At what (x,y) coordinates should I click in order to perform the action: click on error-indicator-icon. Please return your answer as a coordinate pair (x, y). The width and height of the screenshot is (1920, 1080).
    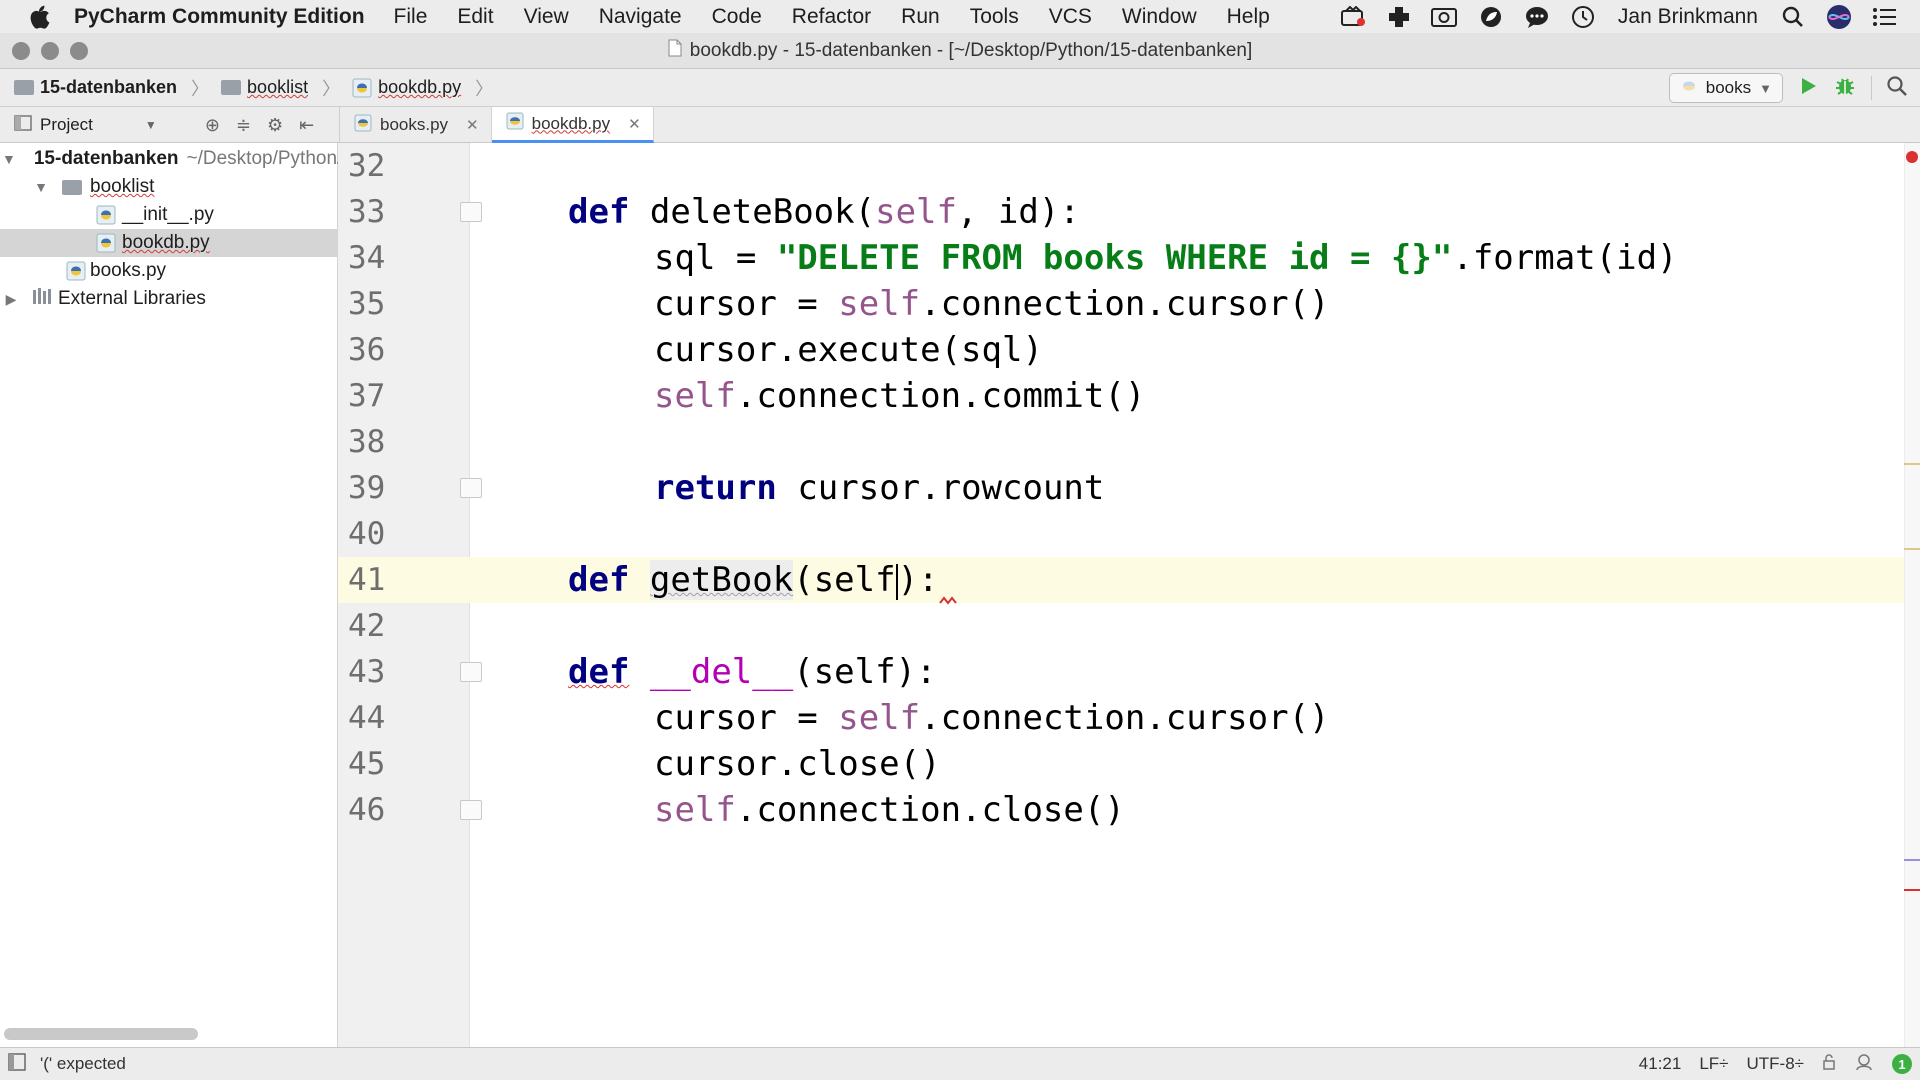
    Looking at the image, I should click on (1912, 157).